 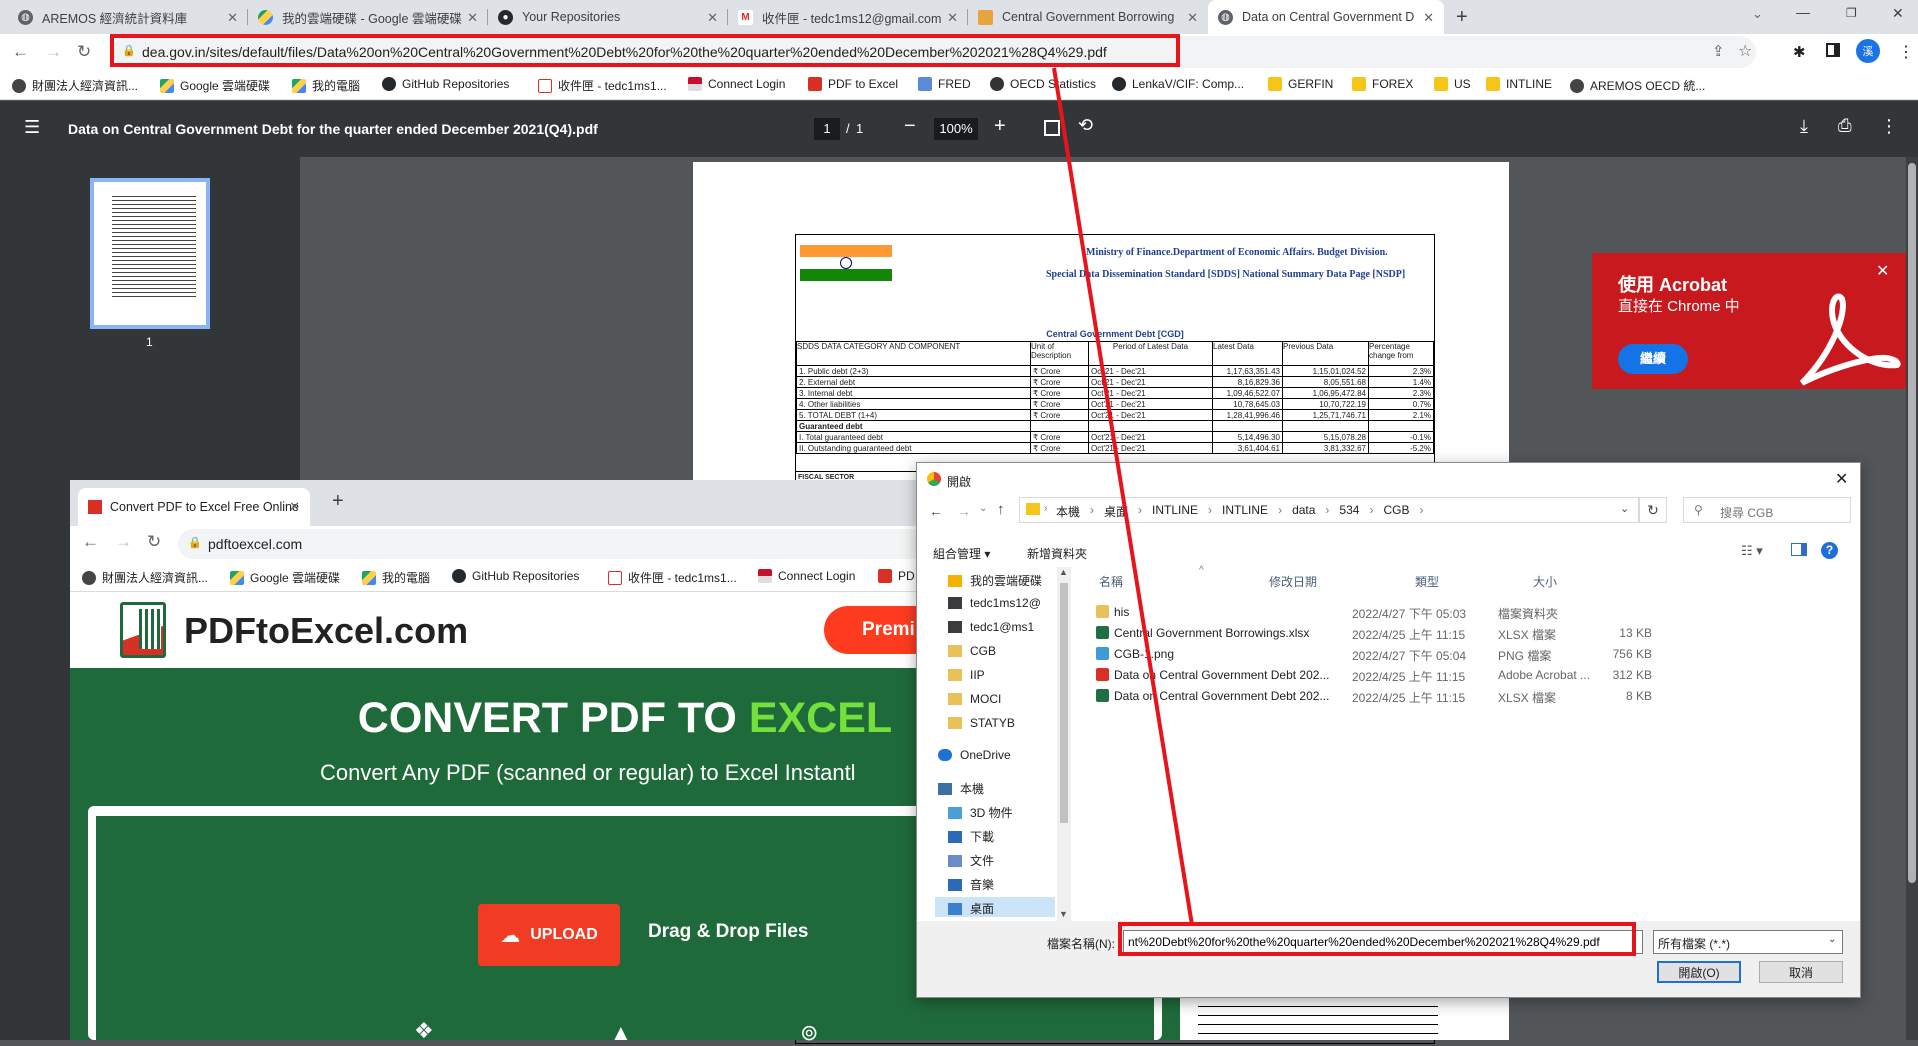 What do you see at coordinates (961, 788) in the screenshot?
I see `nav-item: 本機` at bounding box center [961, 788].